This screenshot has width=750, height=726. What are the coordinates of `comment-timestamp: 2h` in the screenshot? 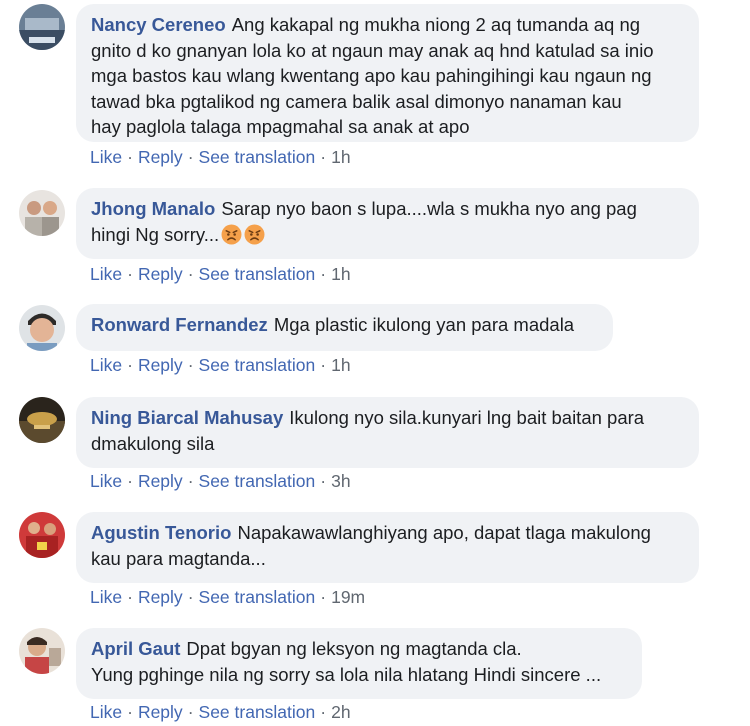 It's located at (340, 712).